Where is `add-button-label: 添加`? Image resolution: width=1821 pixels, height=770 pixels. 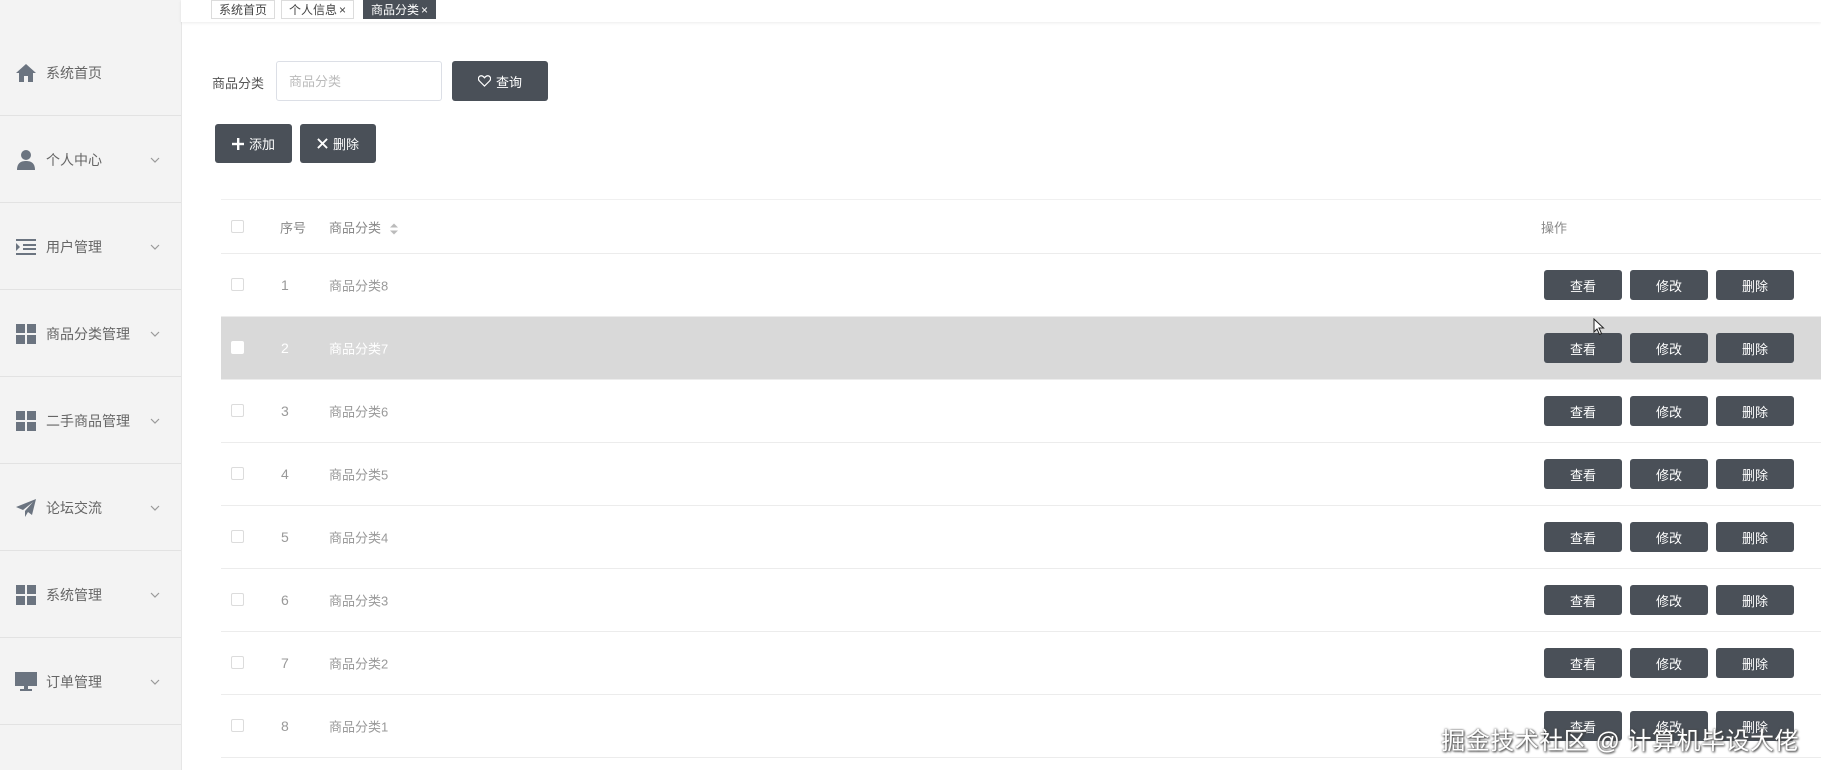
add-button-label: 添加 is located at coordinates (261, 144).